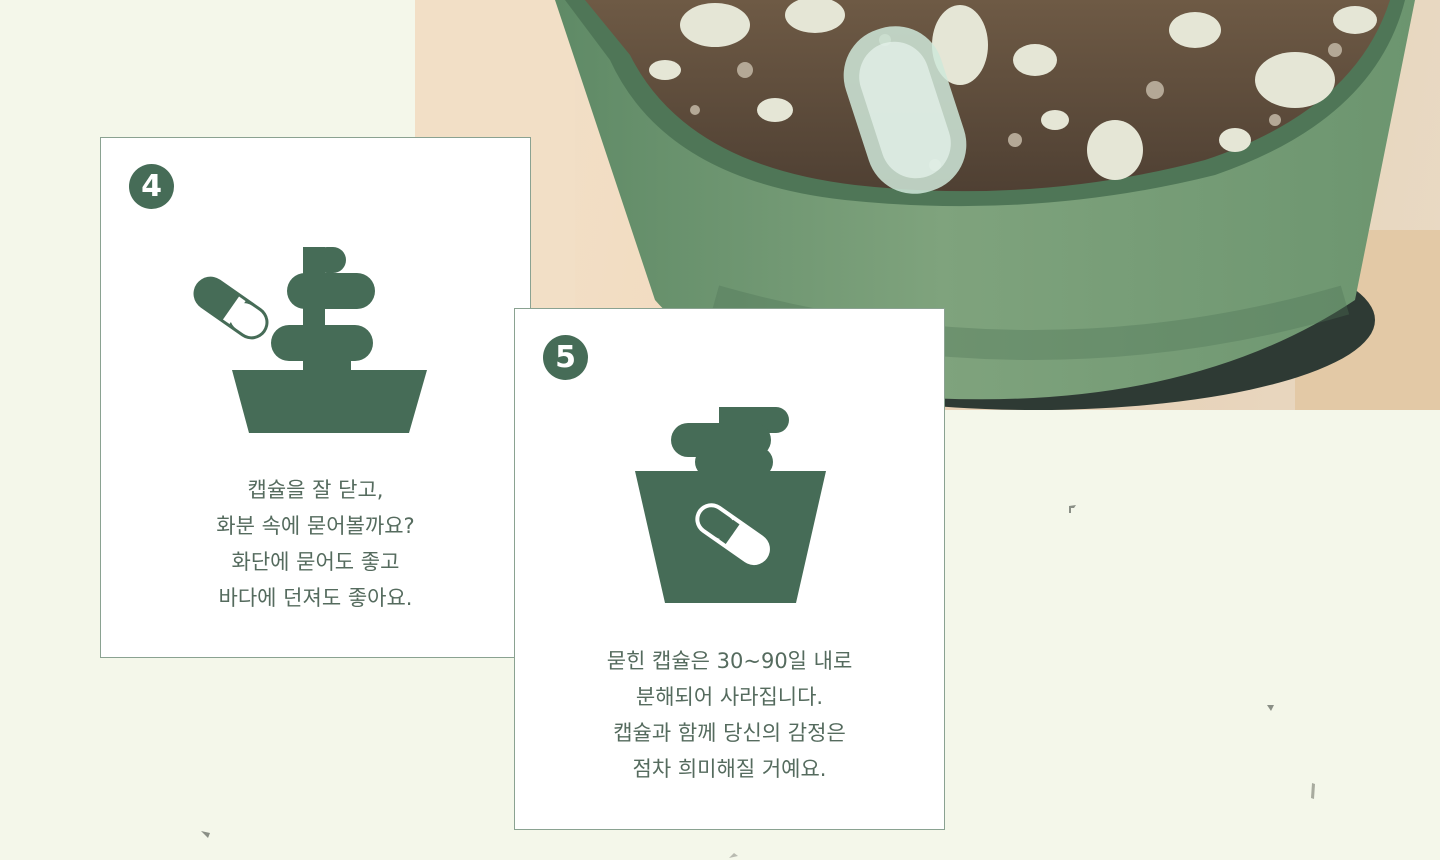  Describe the element at coordinates (315, 490) in the screenshot. I see `description-line: 캡슐을 잘 닫고,` at that location.